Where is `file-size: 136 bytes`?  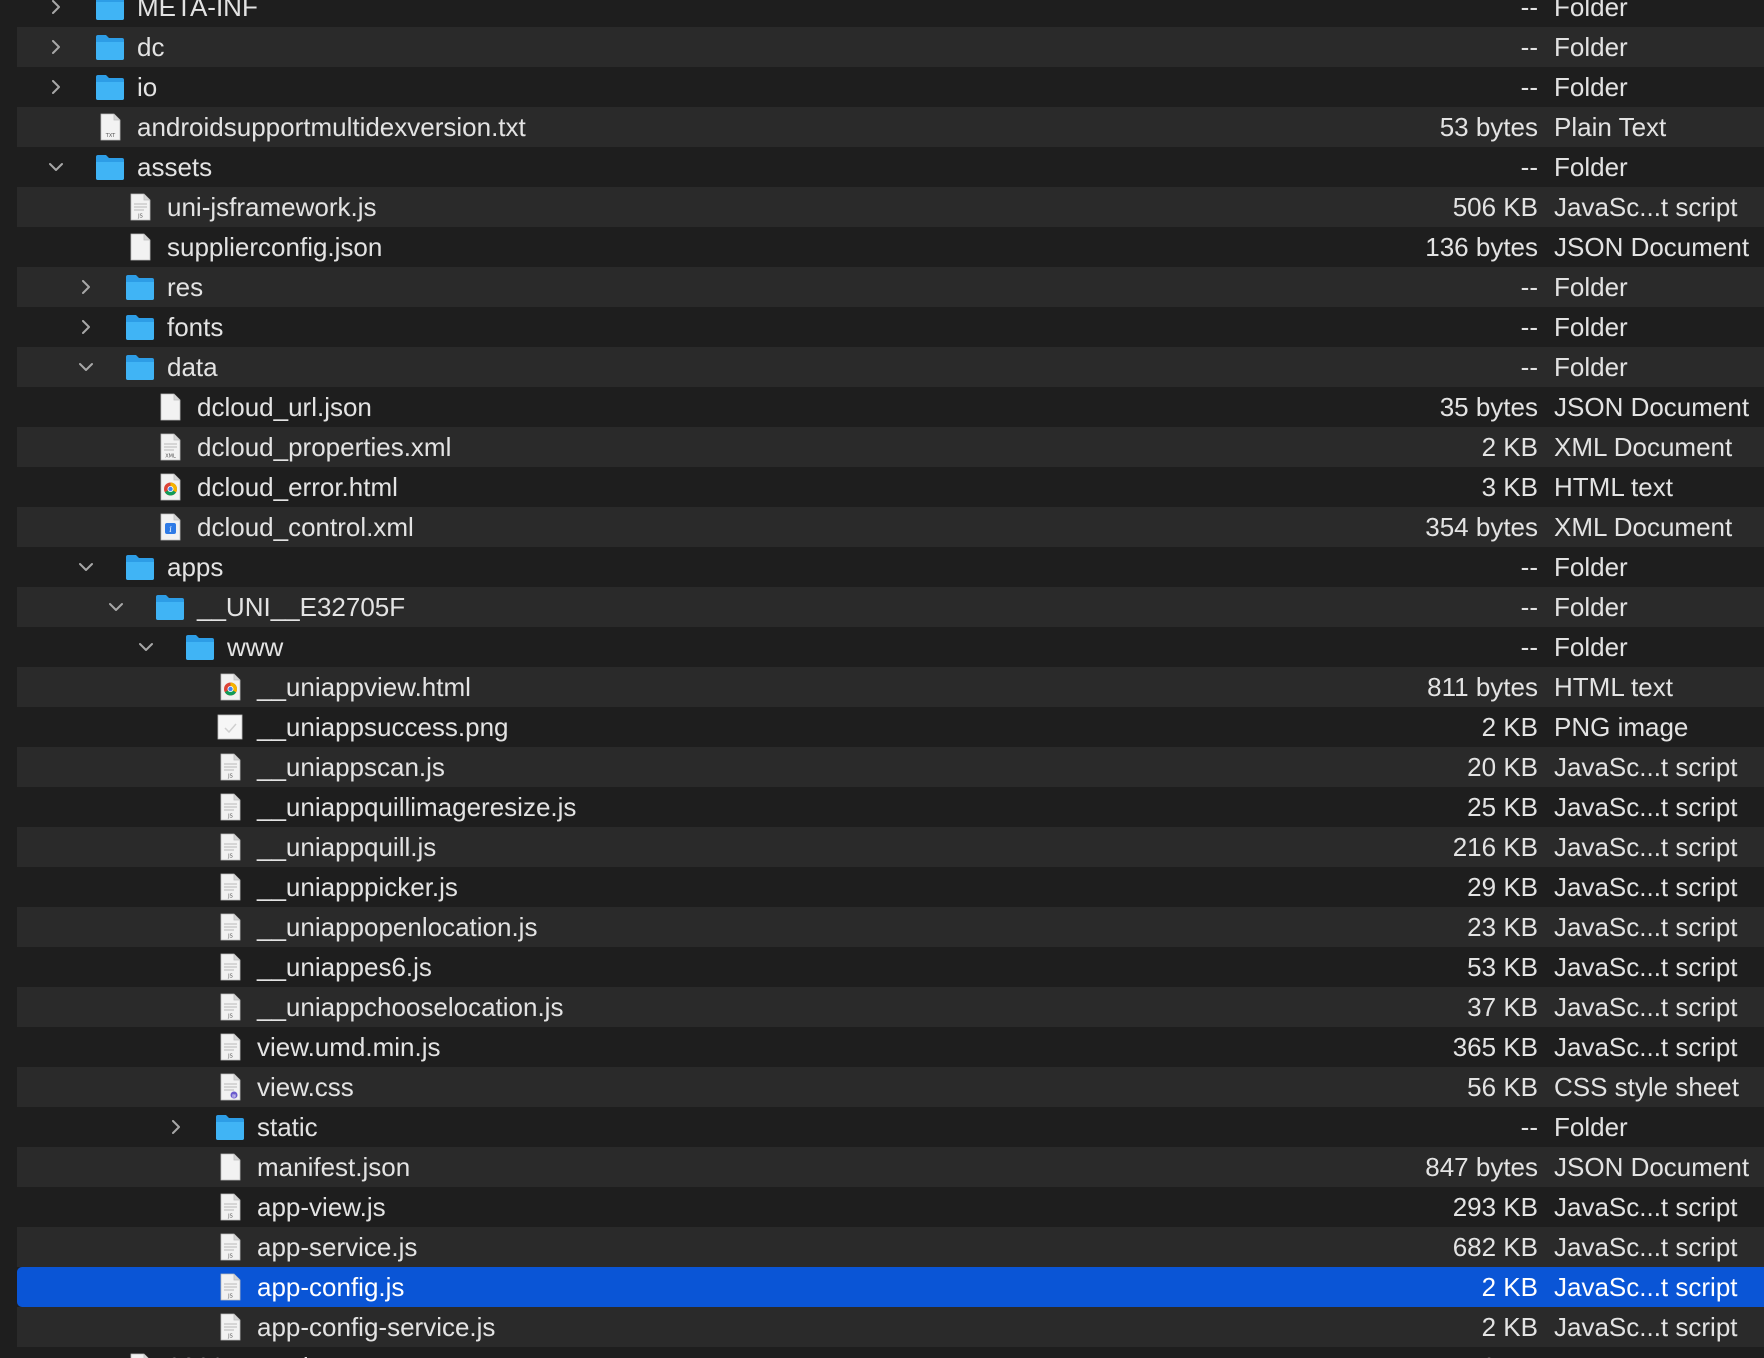
file-size: 136 bytes is located at coordinates (1481, 247).